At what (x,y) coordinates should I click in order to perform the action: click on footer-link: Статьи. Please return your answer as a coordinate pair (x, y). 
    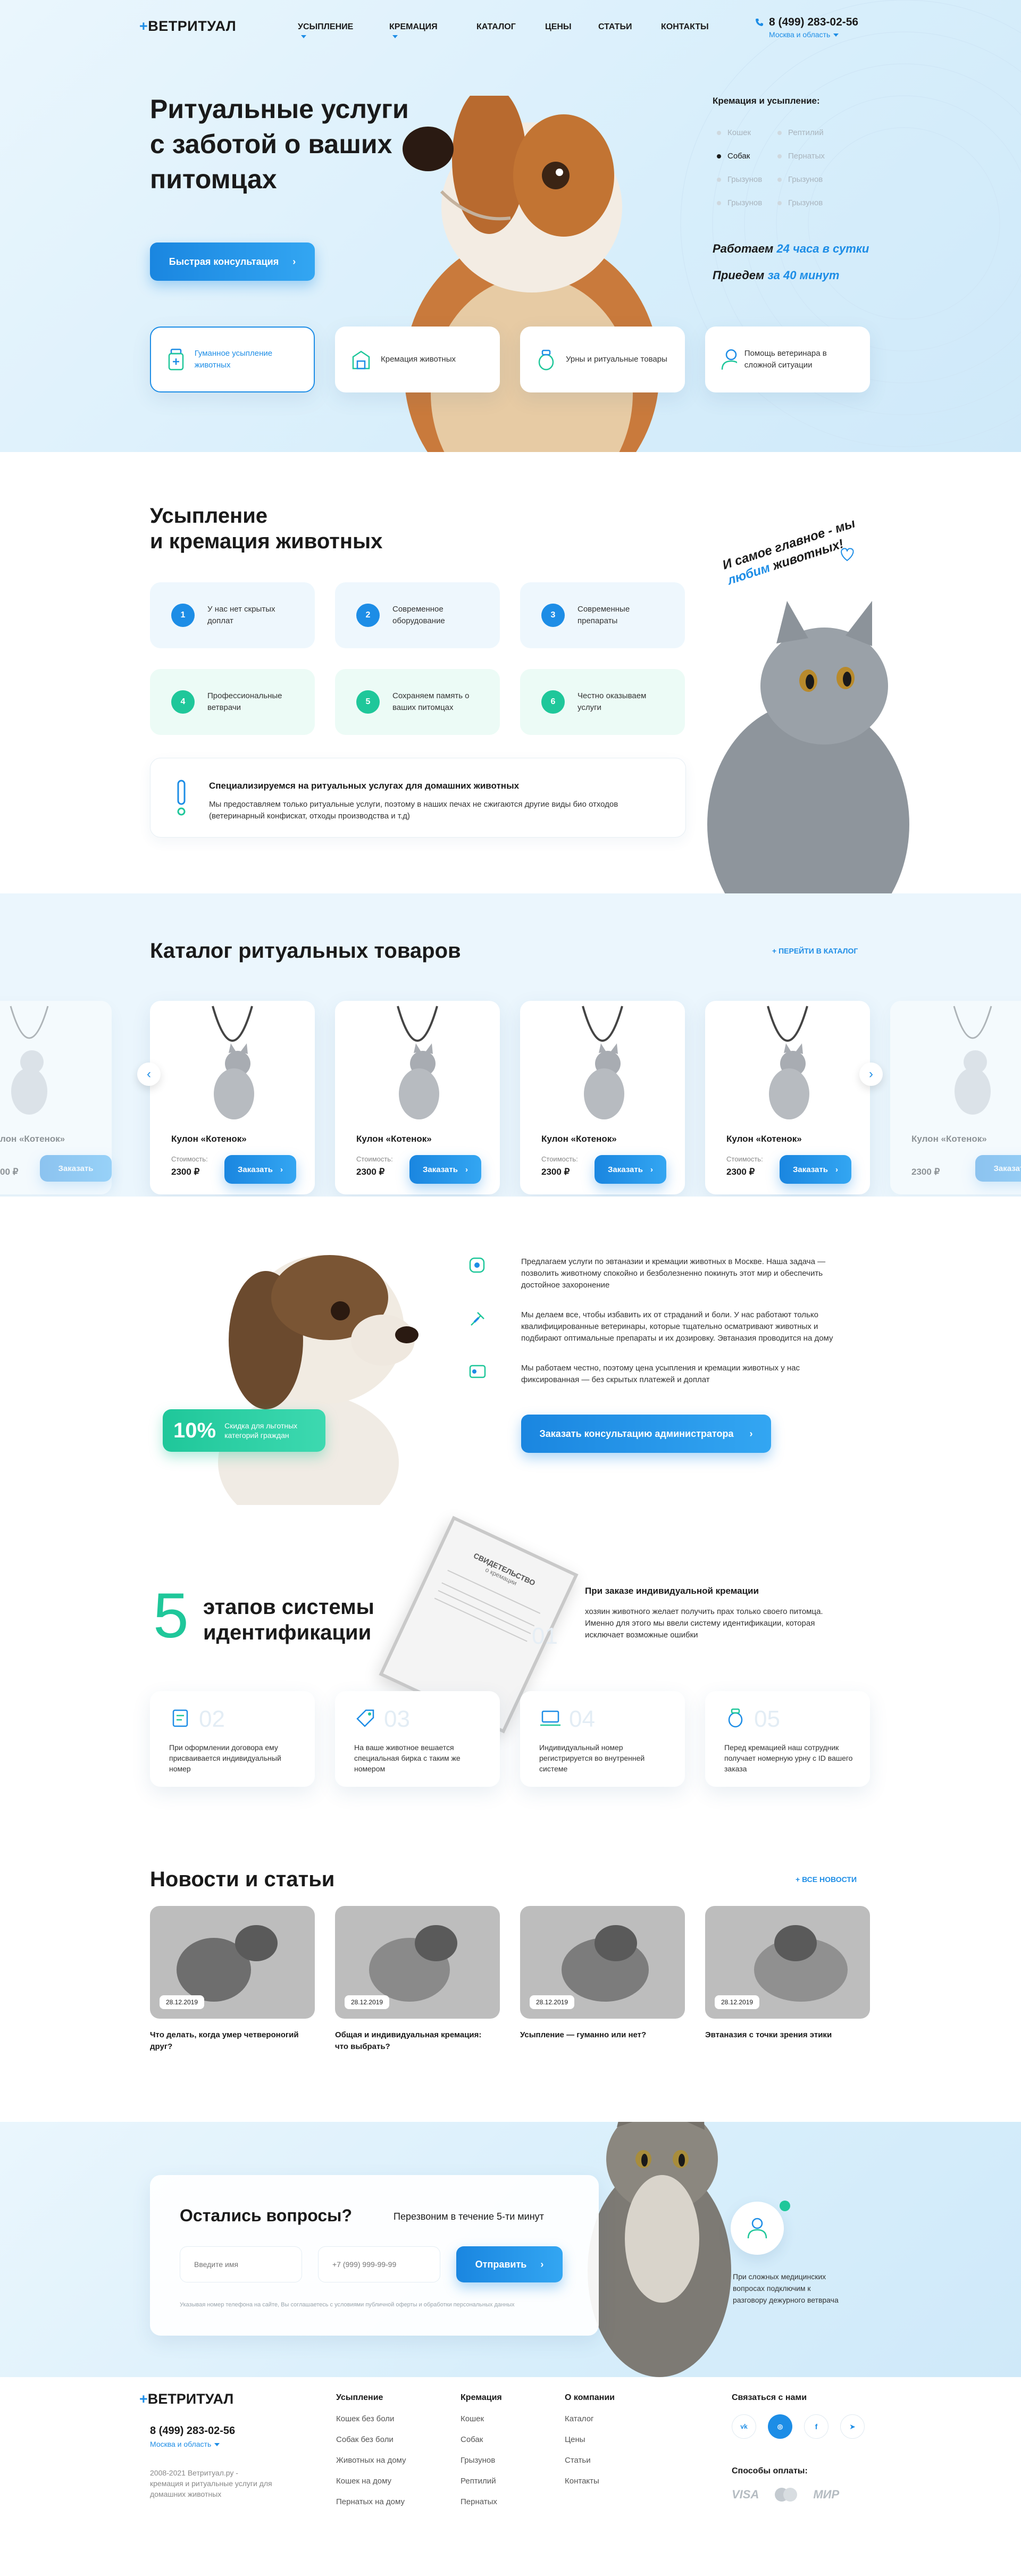
    Looking at the image, I should click on (590, 2460).